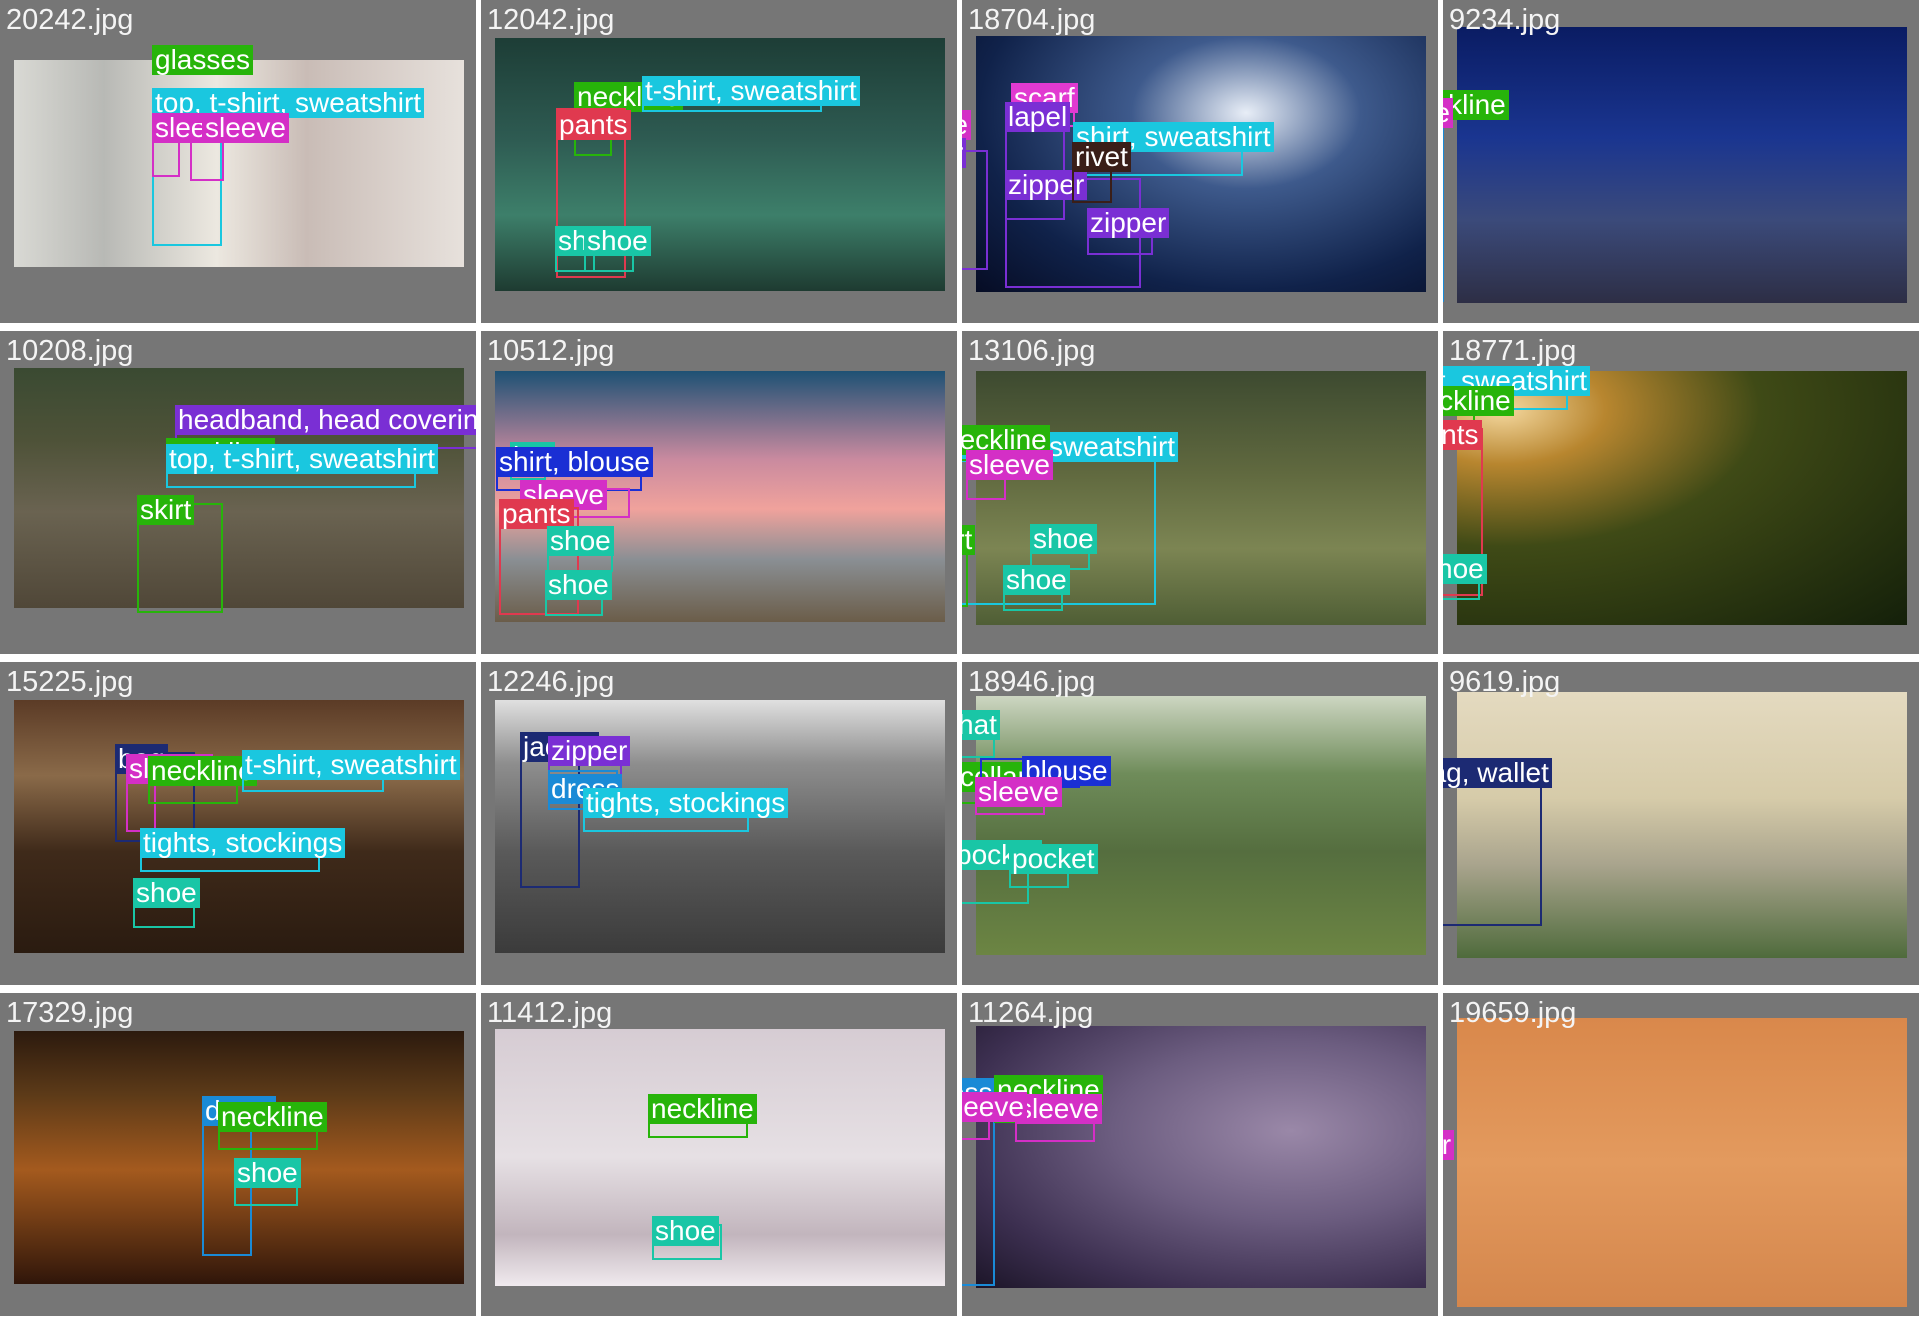 The width and height of the screenshot is (1920, 1320). Describe the element at coordinates (1513, 351) in the screenshot. I see `tile-filename: 18771.jpg` at that location.